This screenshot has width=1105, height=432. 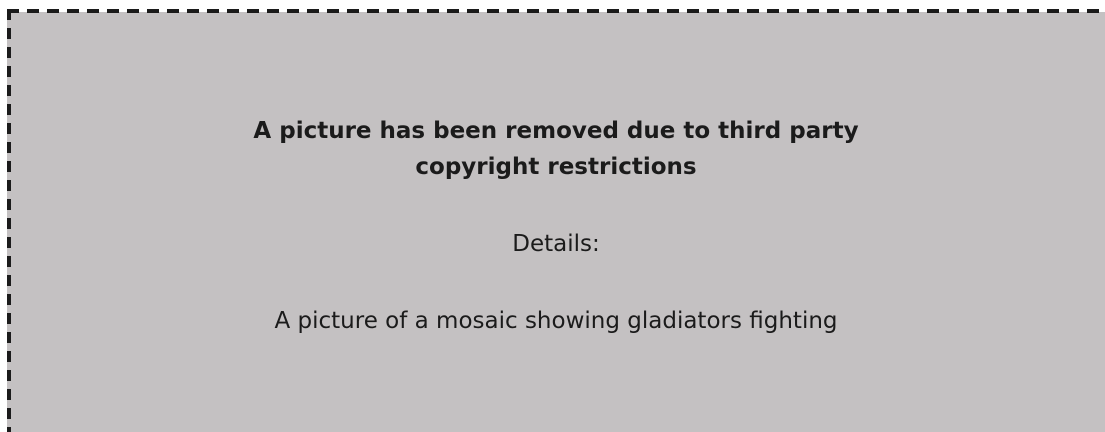 What do you see at coordinates (9, 220) in the screenshot?
I see `dashed-border-left` at bounding box center [9, 220].